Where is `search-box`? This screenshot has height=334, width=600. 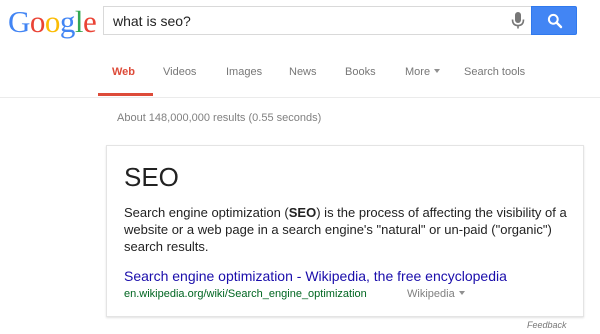
search-box is located at coordinates (317, 20).